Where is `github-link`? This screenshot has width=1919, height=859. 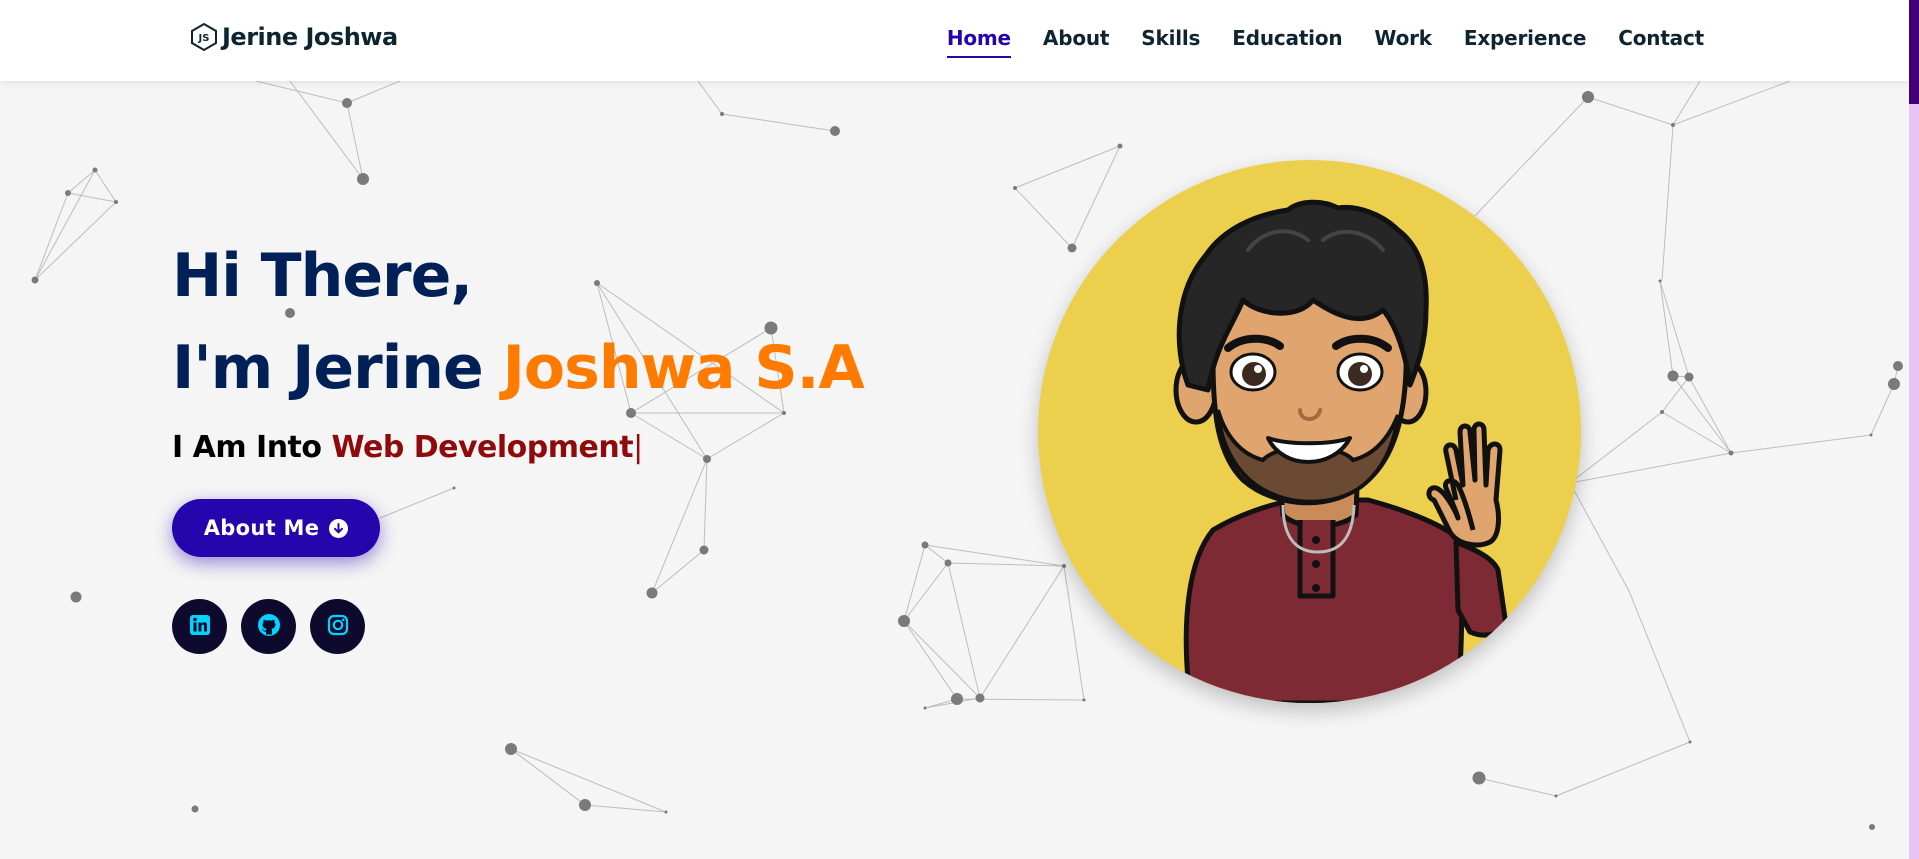 github-link is located at coordinates (268, 626).